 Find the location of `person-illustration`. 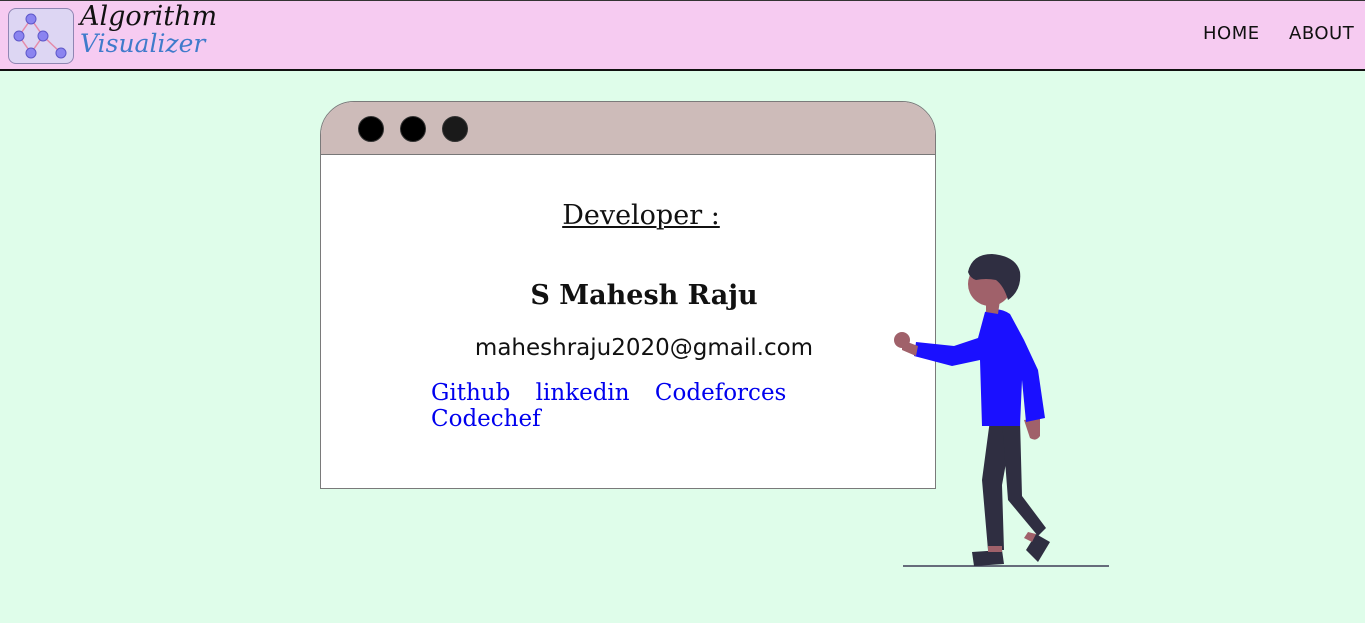

person-illustration is located at coordinates (1001, 410).